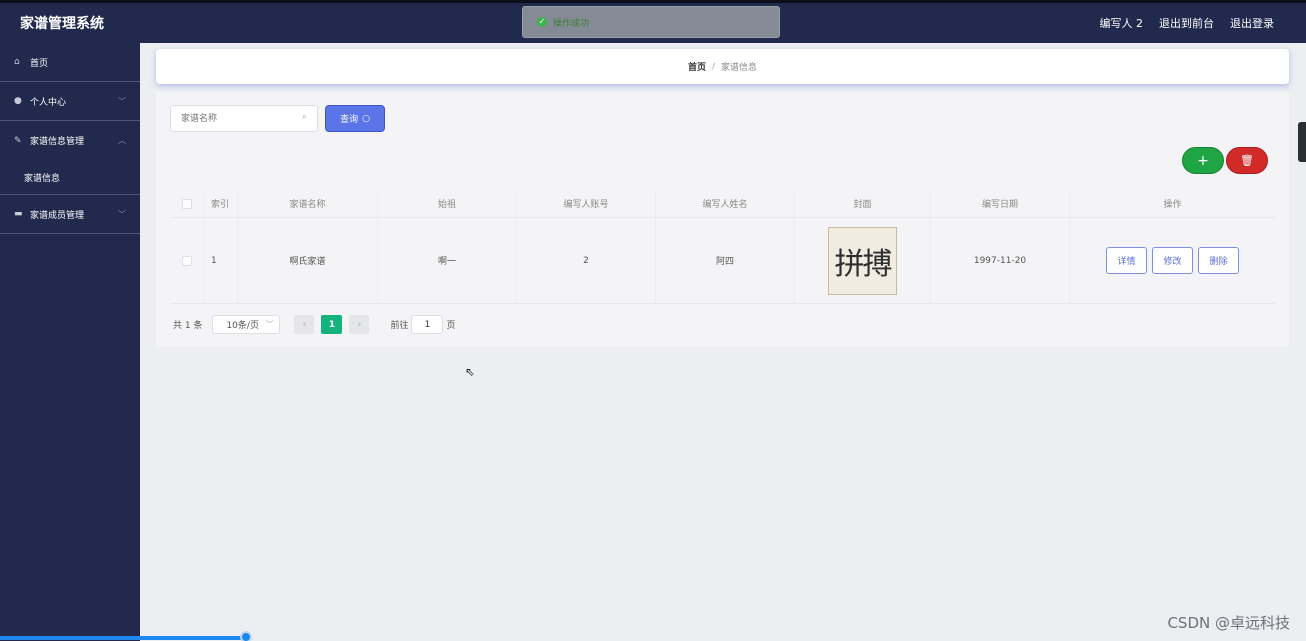  I want to click on select-all-checkbox, so click(186, 203).